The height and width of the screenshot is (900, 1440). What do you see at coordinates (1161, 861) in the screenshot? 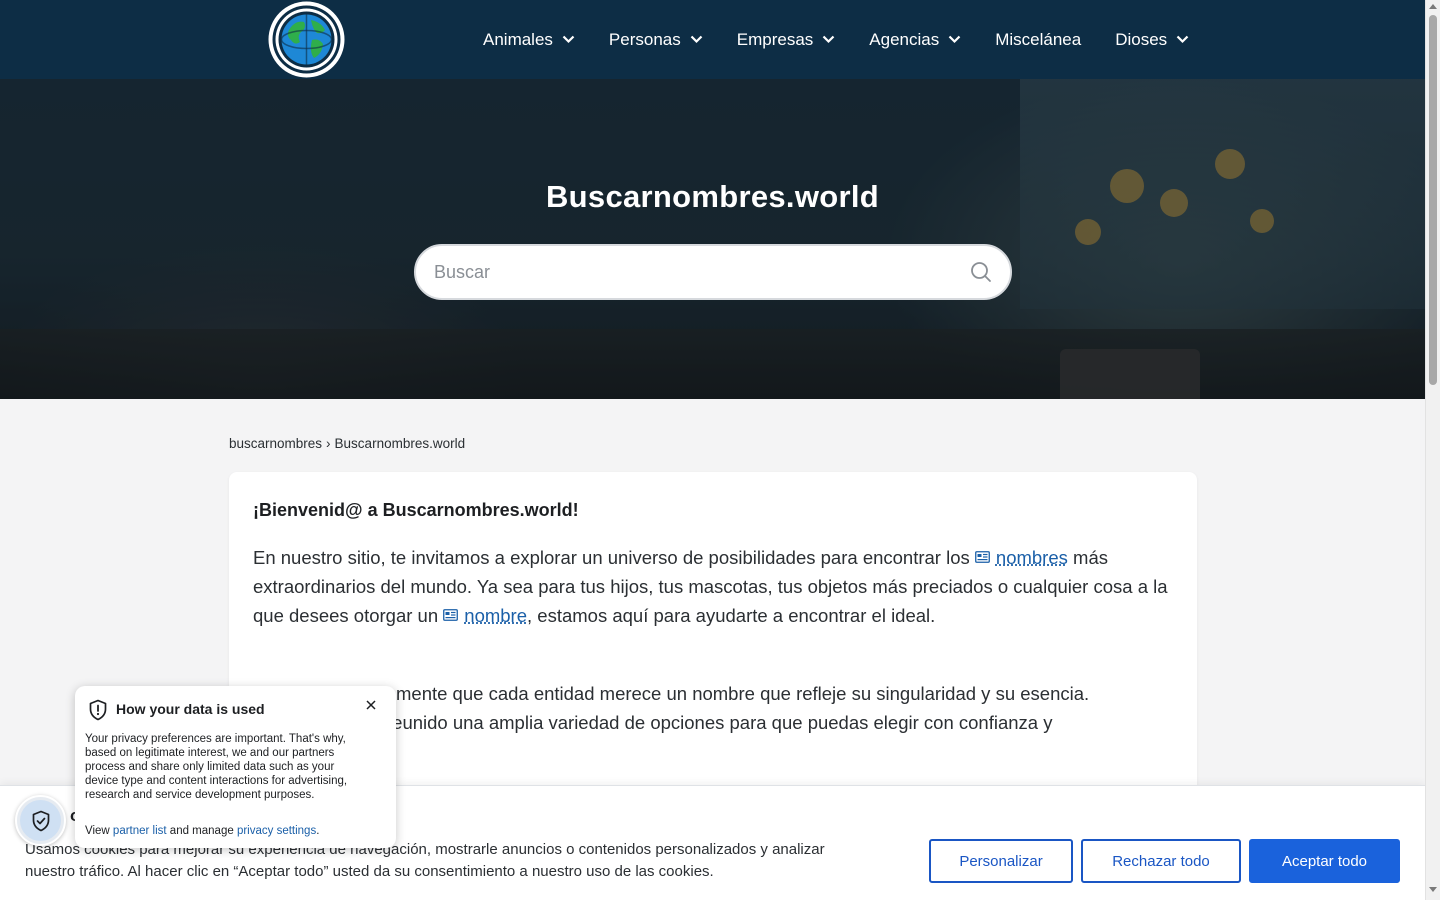
I see `reject-all-button: Rechazar todo` at bounding box center [1161, 861].